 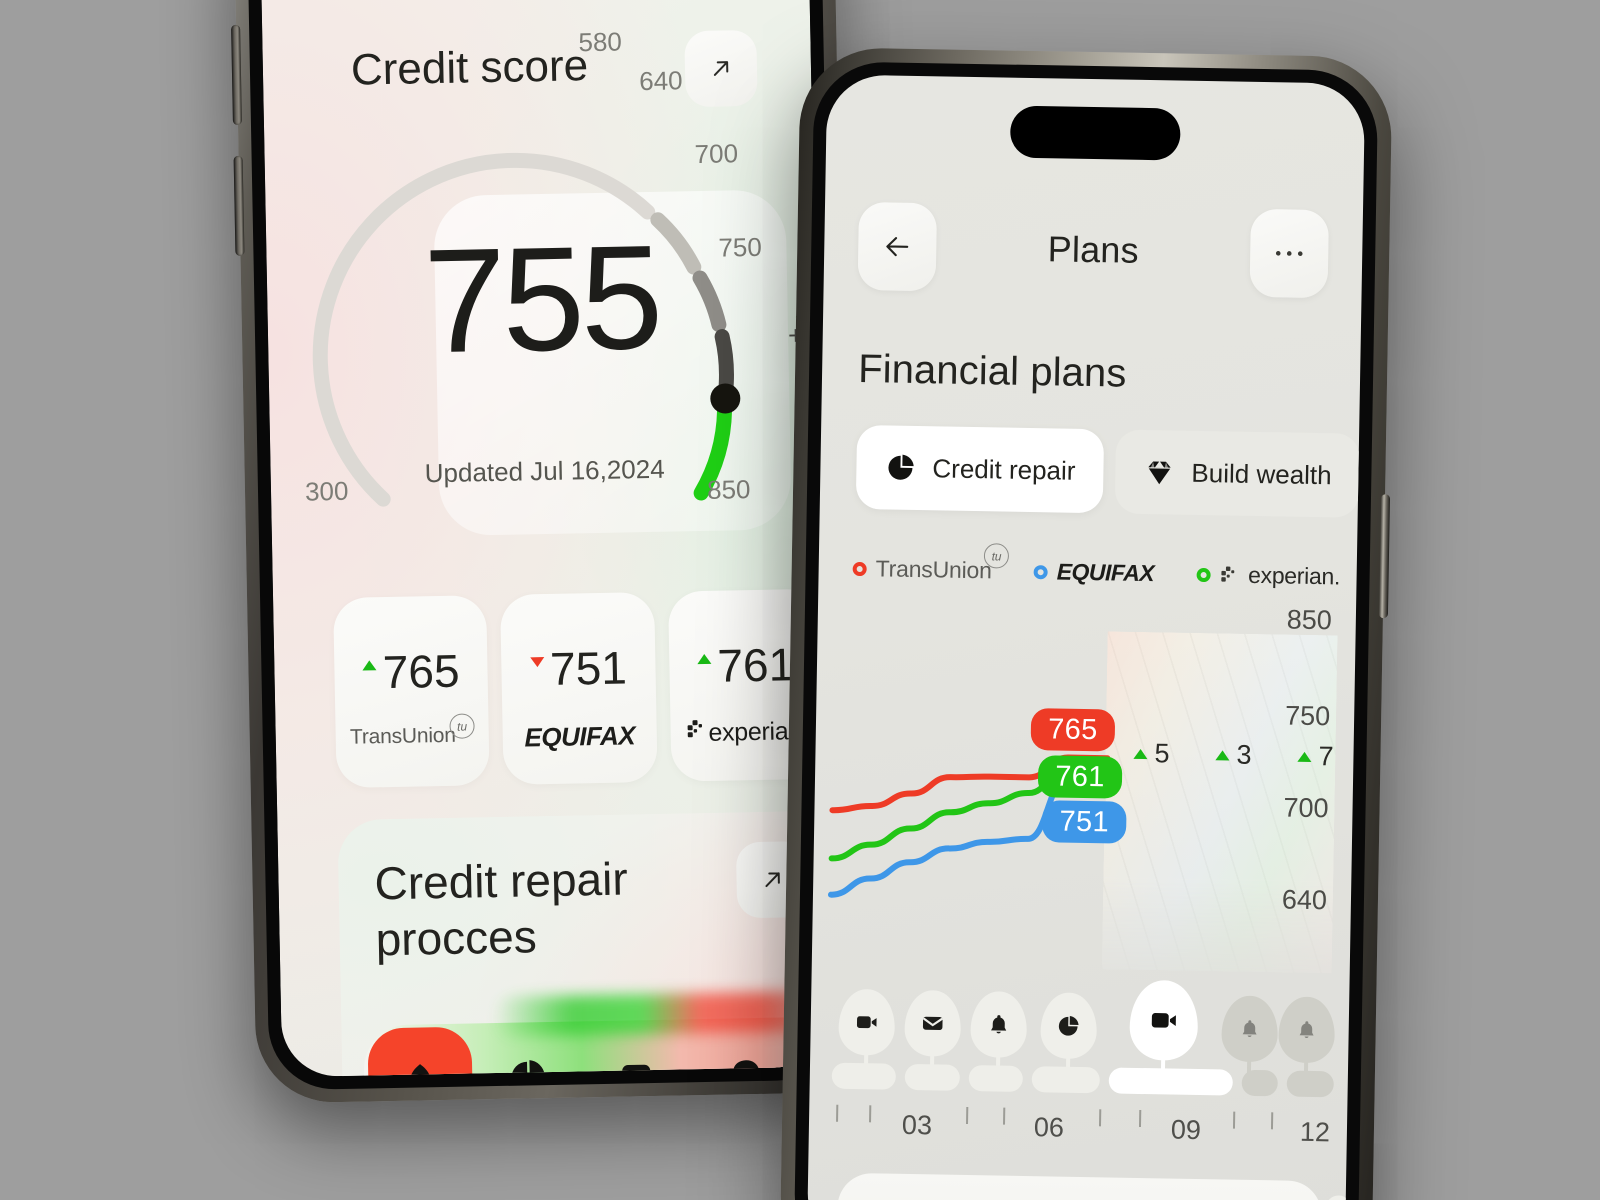 I want to click on arrow-up-right-icon, so click(x=772, y=880).